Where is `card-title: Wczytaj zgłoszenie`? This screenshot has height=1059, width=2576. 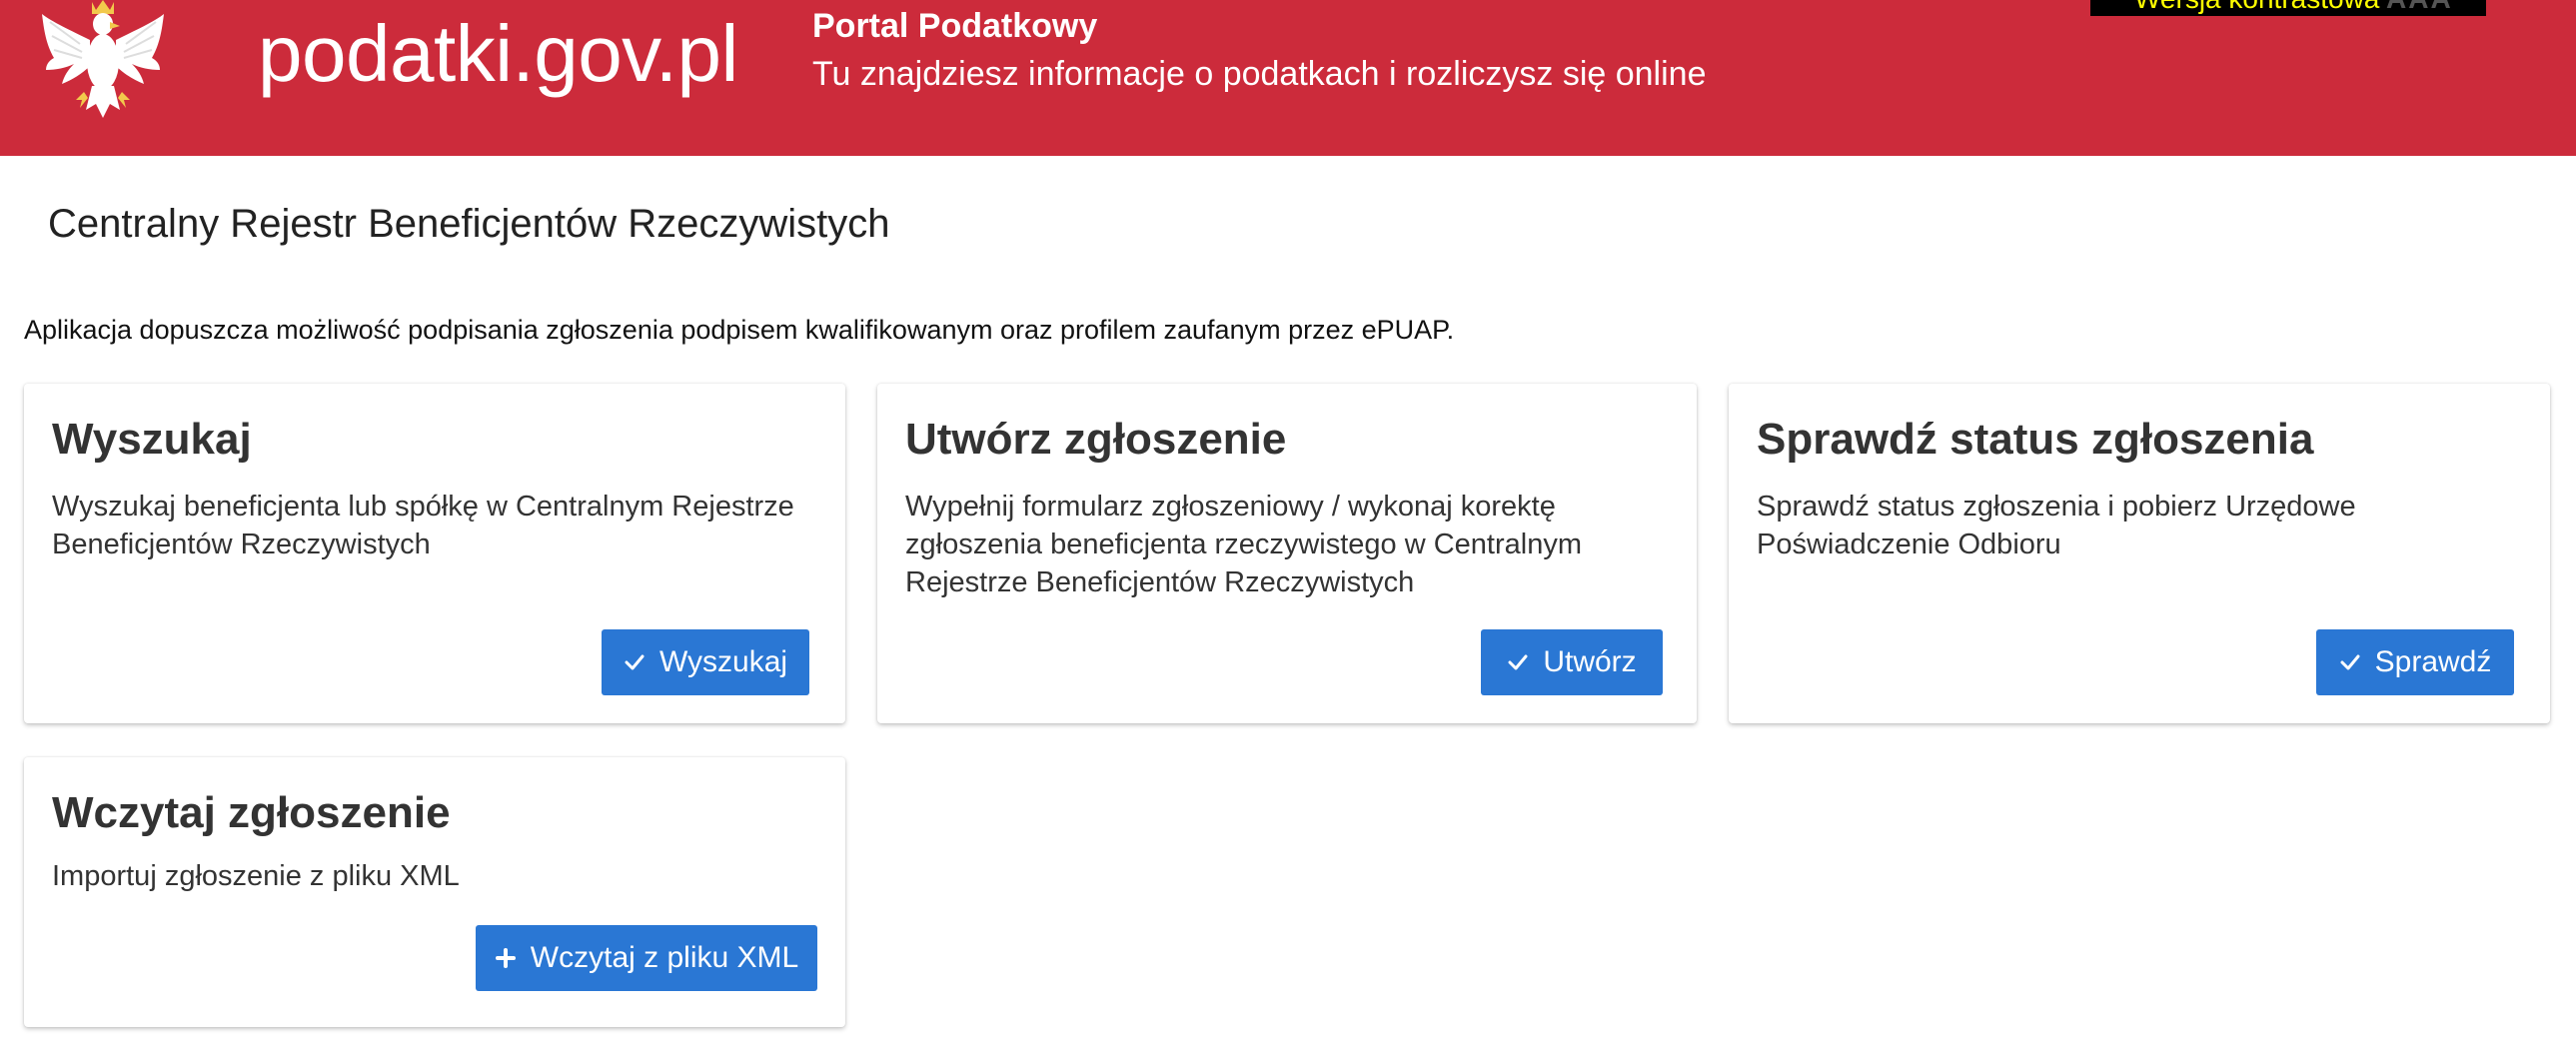
card-title: Wczytaj zgłoszenie is located at coordinates (251, 812).